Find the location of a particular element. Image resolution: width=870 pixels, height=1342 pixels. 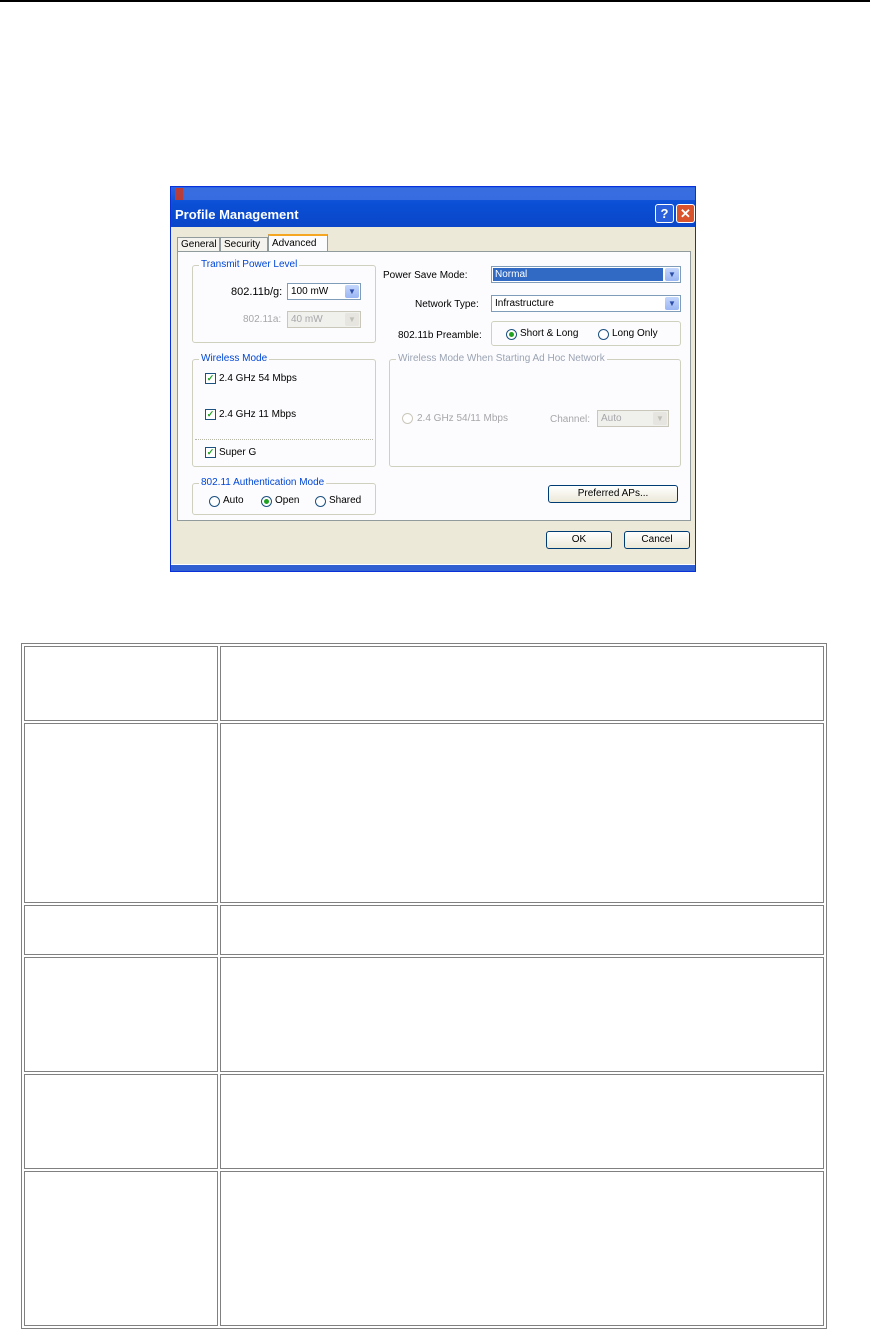

preamble-box: Short & Long Long Only is located at coordinates (586, 333).